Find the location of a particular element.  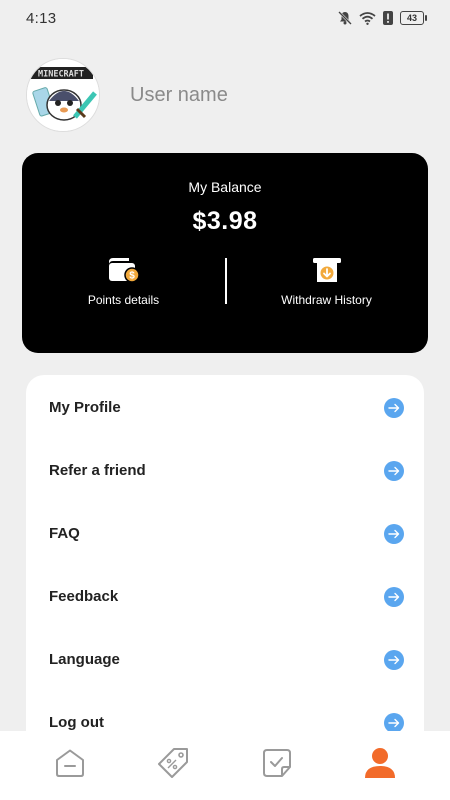

withdraw-icon is located at coordinates (327, 270).